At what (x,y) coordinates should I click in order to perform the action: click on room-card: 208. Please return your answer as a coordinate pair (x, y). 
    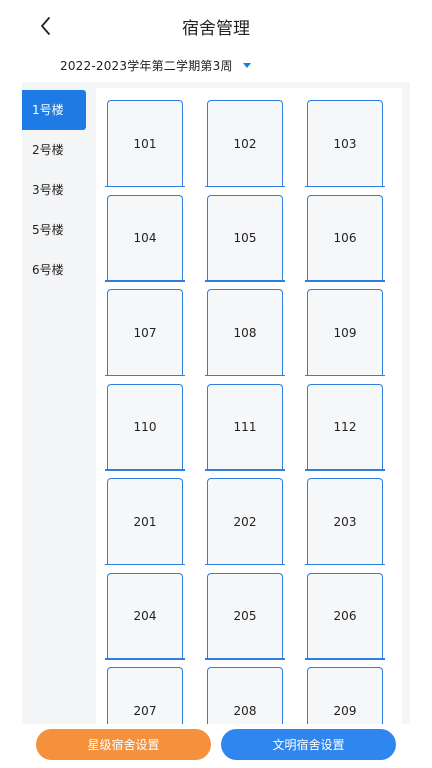
    Looking at the image, I should click on (245, 692).